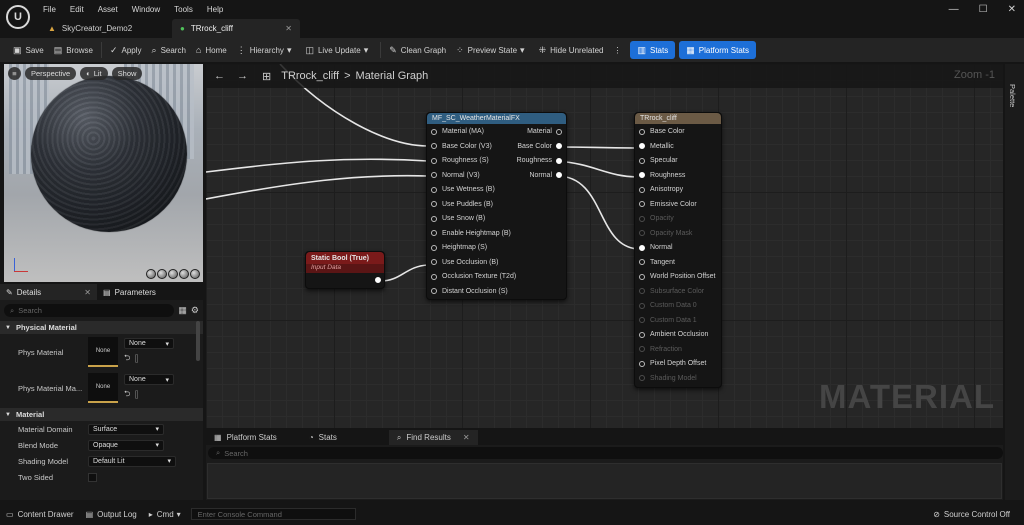 This screenshot has height=525, width=1024. I want to click on minimize-icon: —, so click(954, 9).